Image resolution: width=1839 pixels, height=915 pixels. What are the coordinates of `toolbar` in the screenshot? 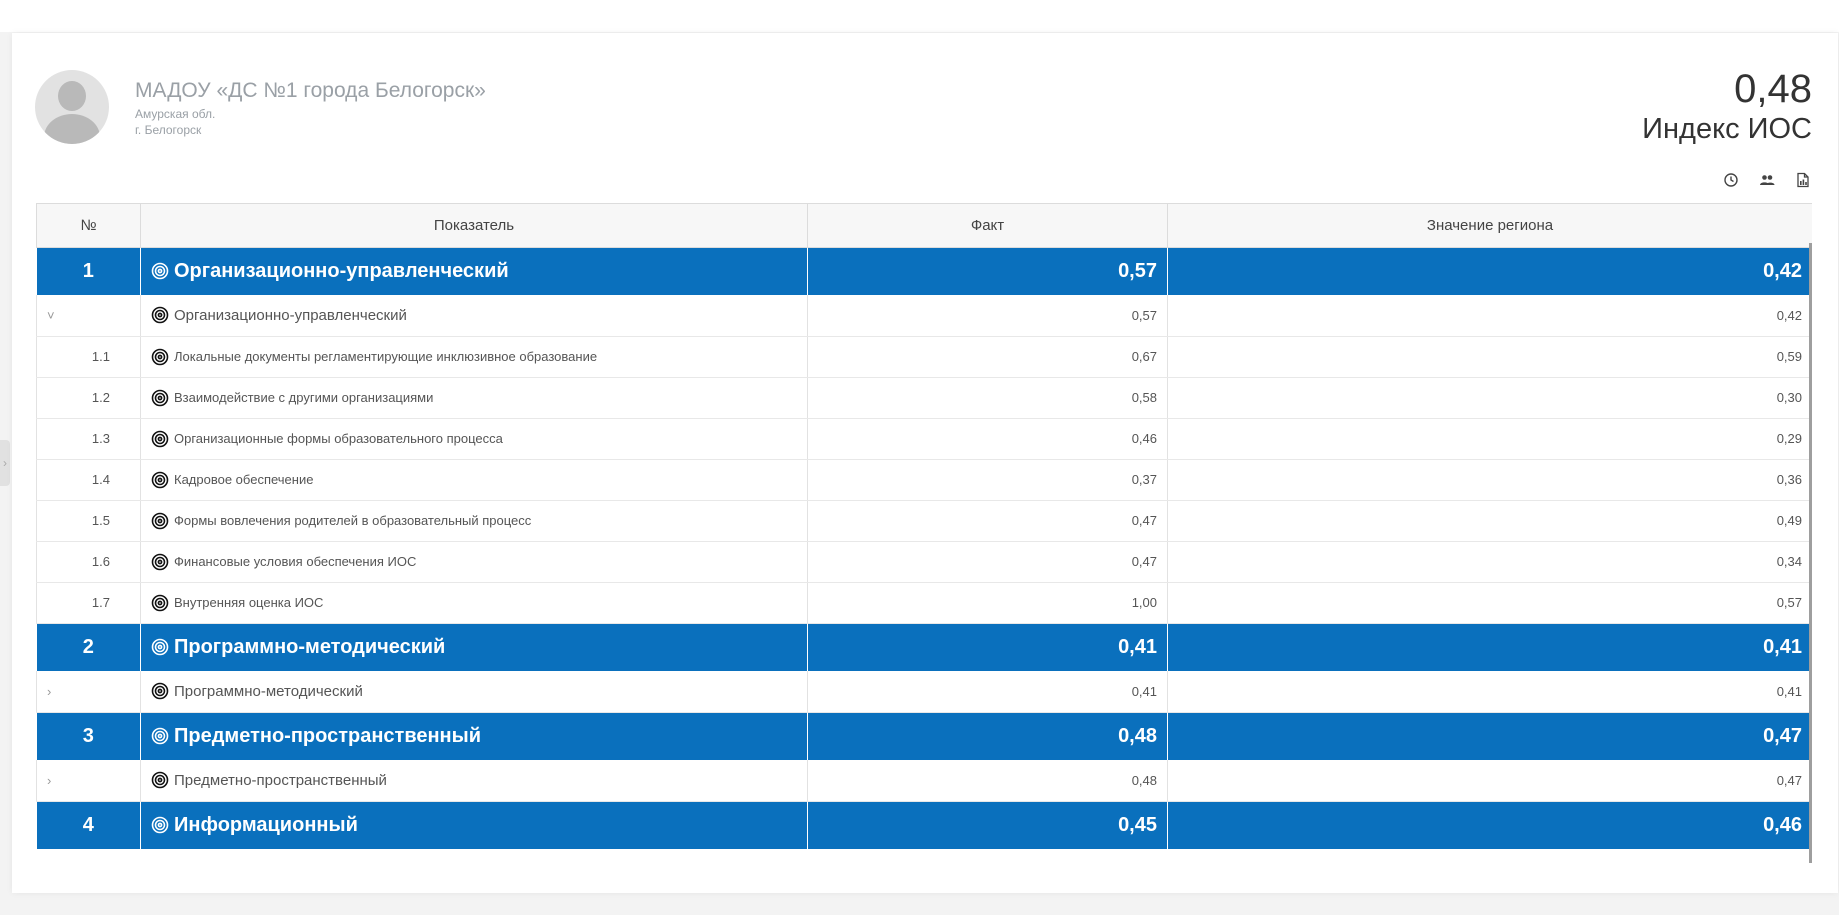 It's located at (1767, 180).